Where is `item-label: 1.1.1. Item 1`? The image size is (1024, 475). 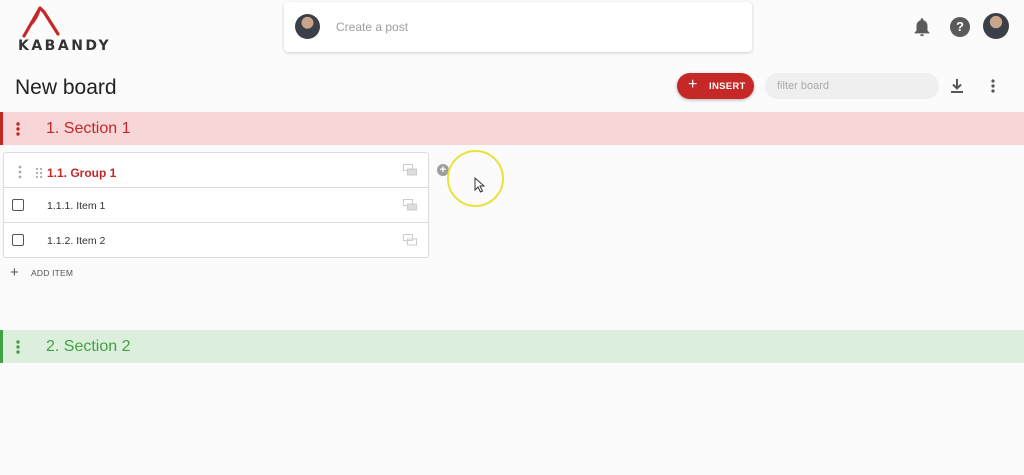 item-label: 1.1.1. Item 1 is located at coordinates (76, 206).